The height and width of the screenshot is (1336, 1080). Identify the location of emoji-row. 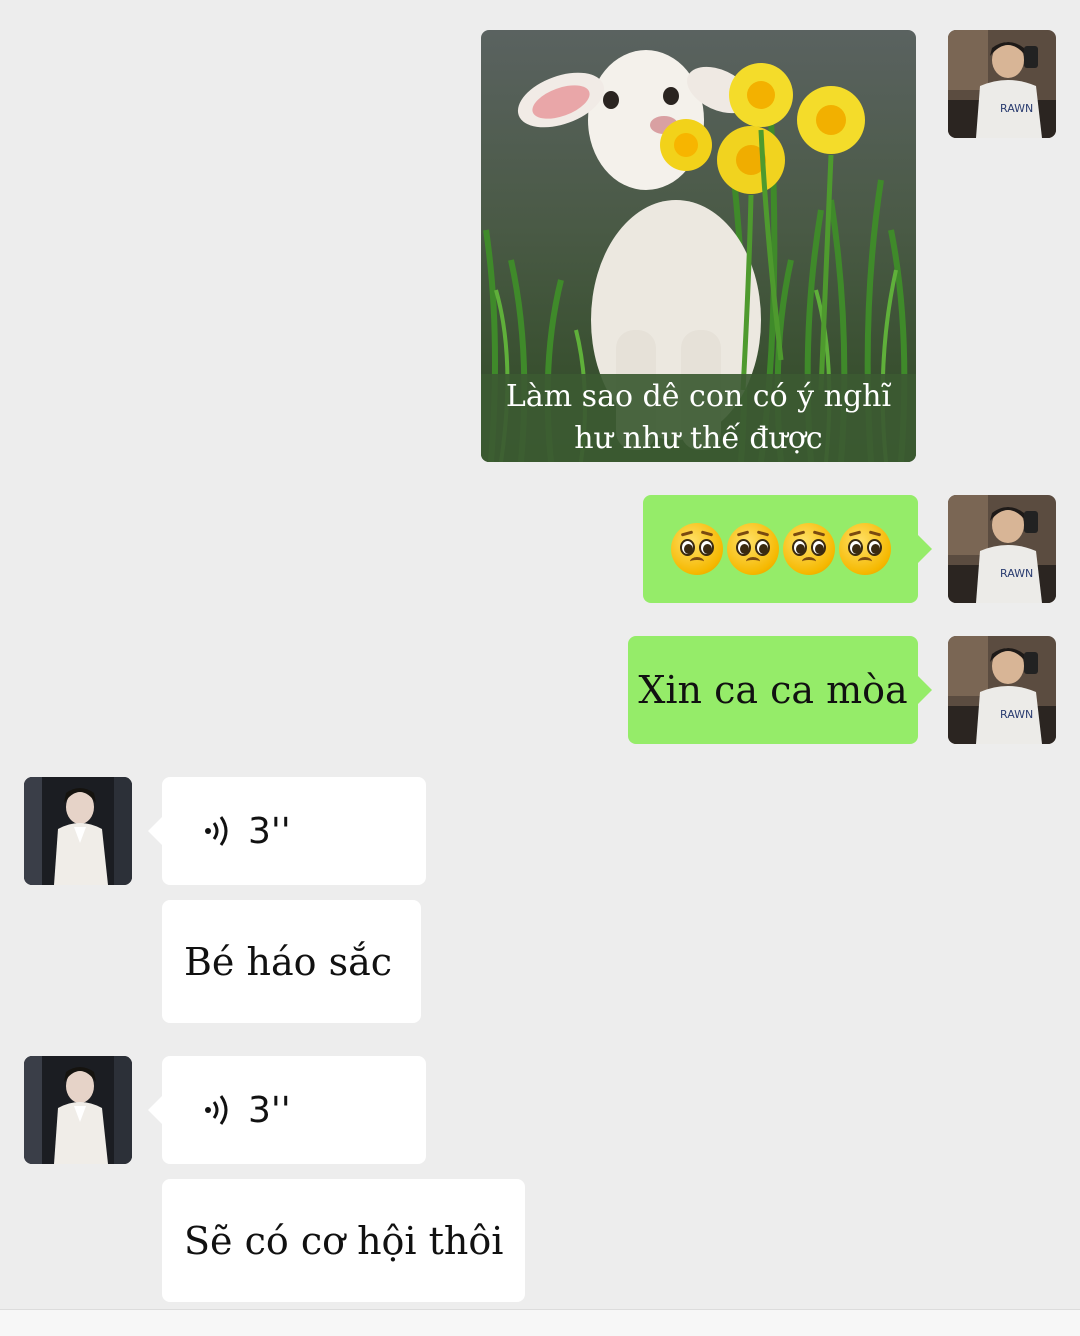
(780, 549).